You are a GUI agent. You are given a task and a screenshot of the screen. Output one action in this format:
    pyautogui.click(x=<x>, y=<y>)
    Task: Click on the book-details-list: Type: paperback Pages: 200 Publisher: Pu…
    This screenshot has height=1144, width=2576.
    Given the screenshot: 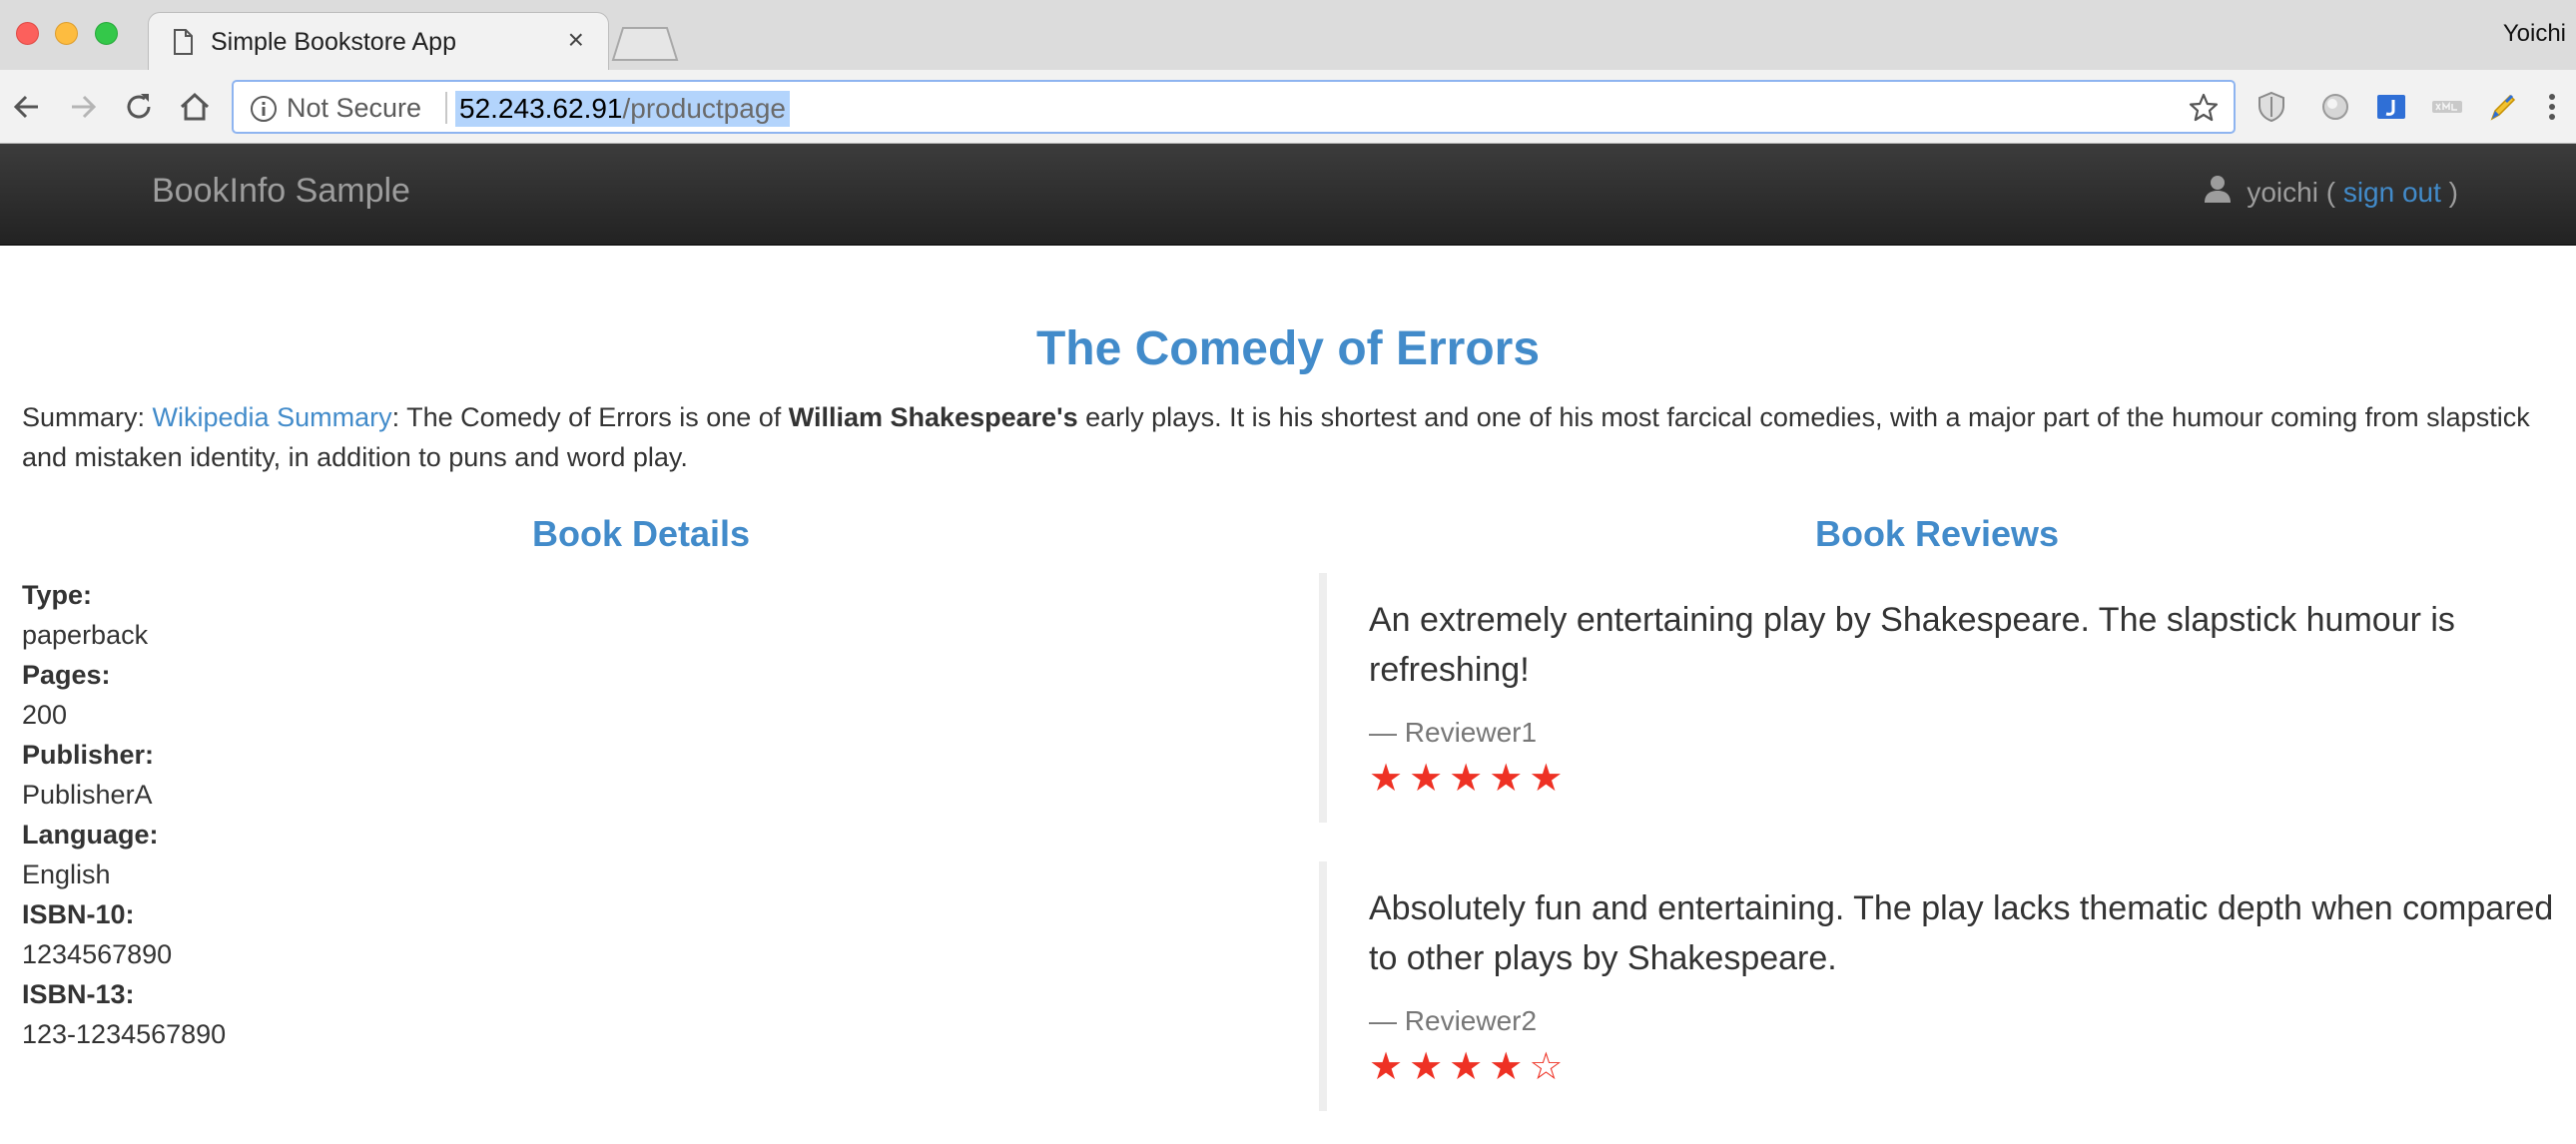 What is the action you would take?
    pyautogui.click(x=124, y=814)
    